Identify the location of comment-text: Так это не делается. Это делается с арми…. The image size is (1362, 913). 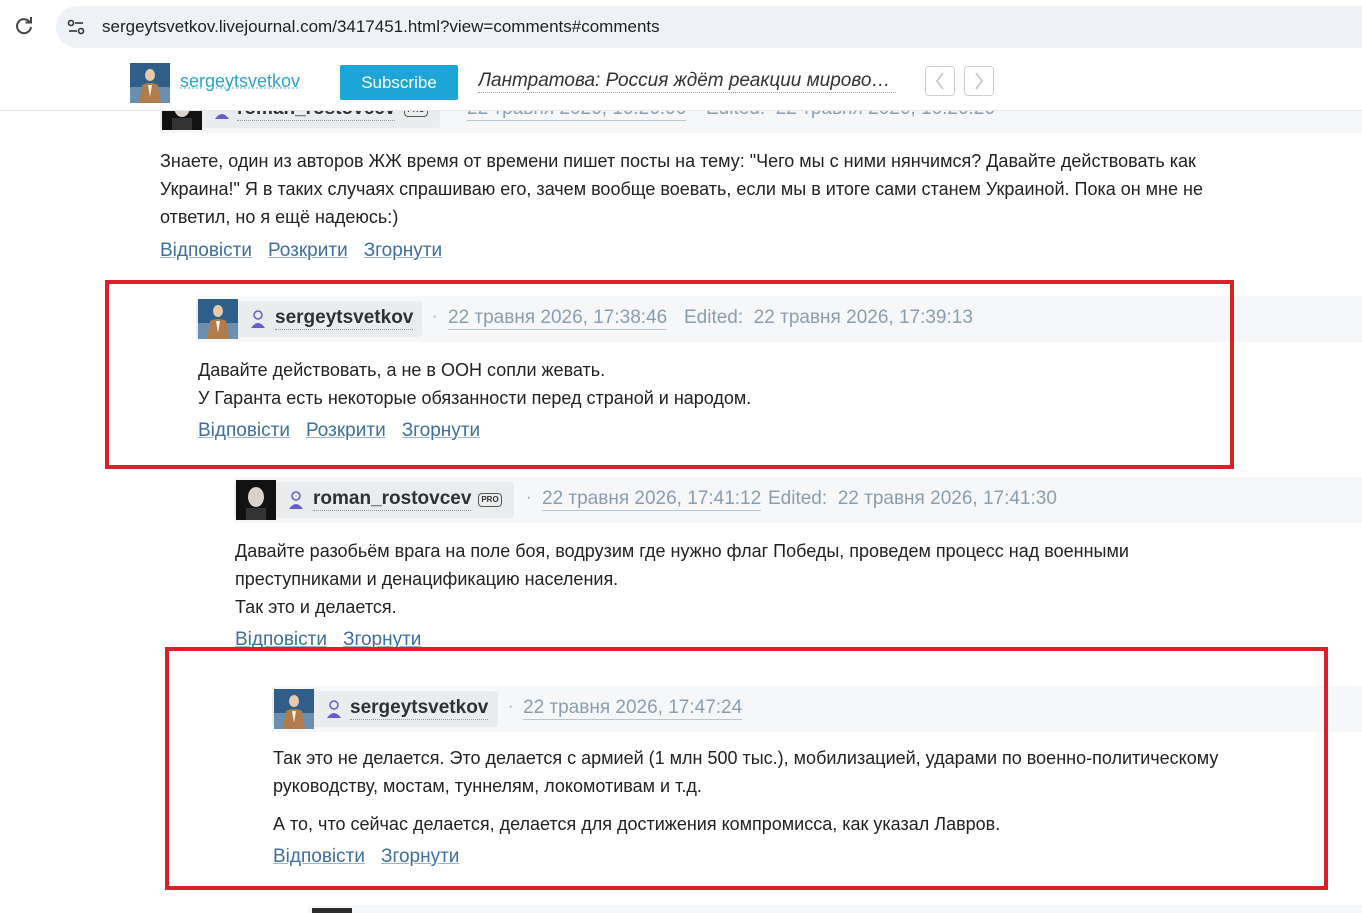
(793, 791).